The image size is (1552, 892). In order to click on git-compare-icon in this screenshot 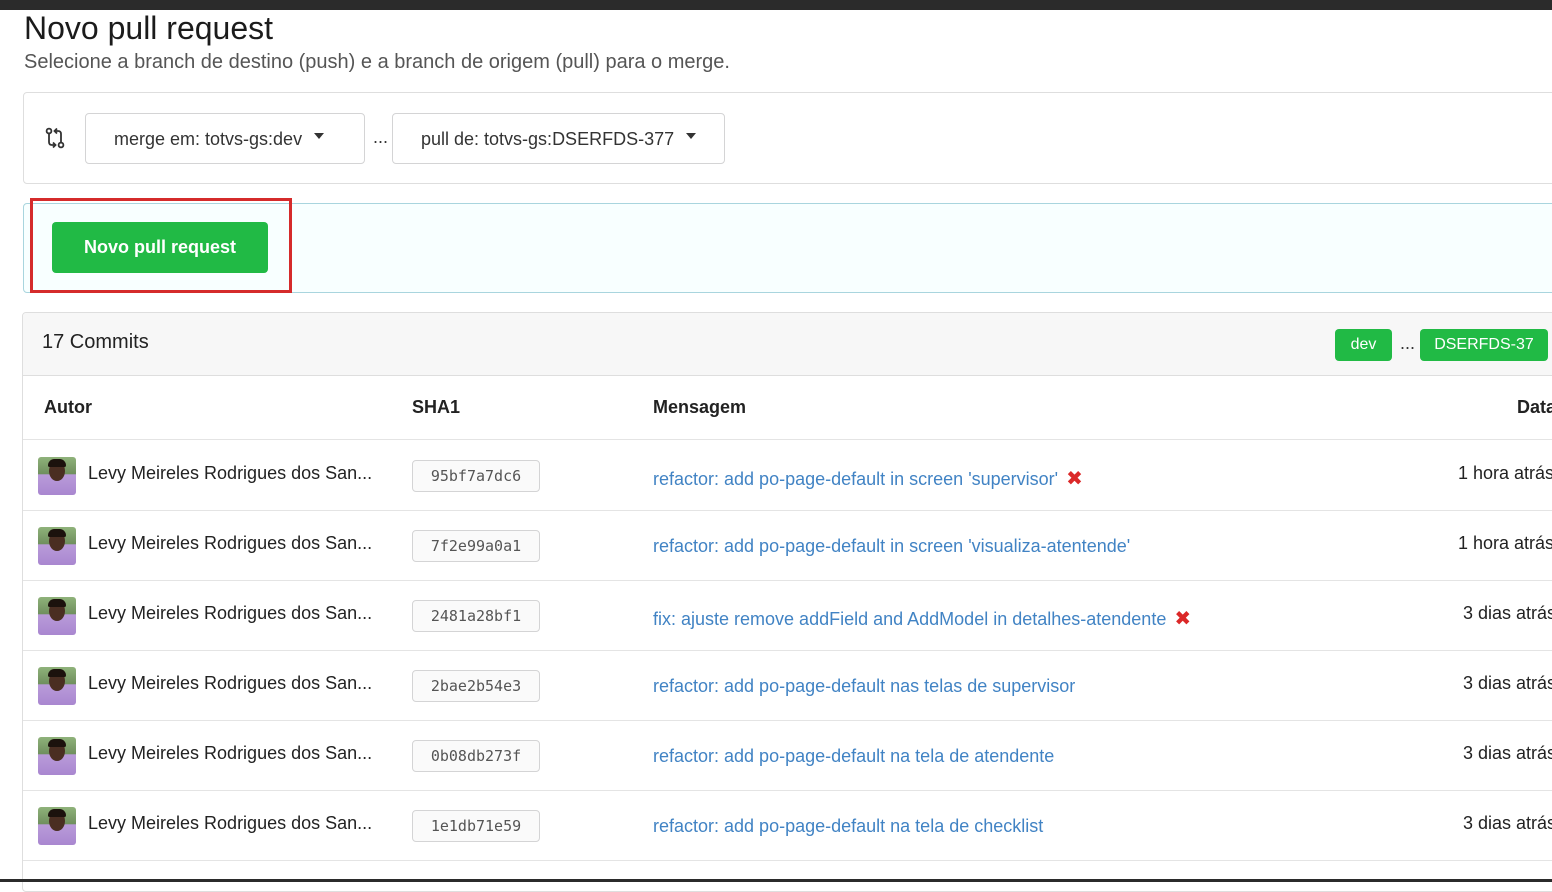, I will do `click(55, 138)`.